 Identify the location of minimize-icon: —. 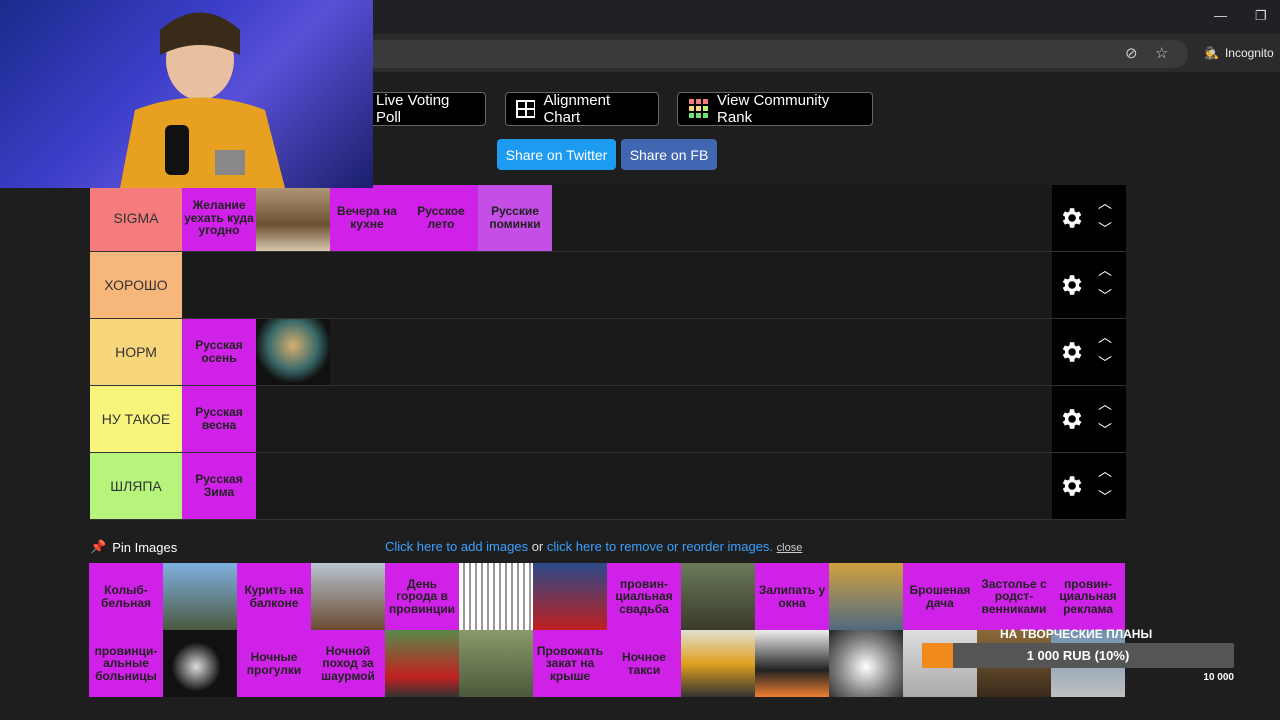
(1220, 15).